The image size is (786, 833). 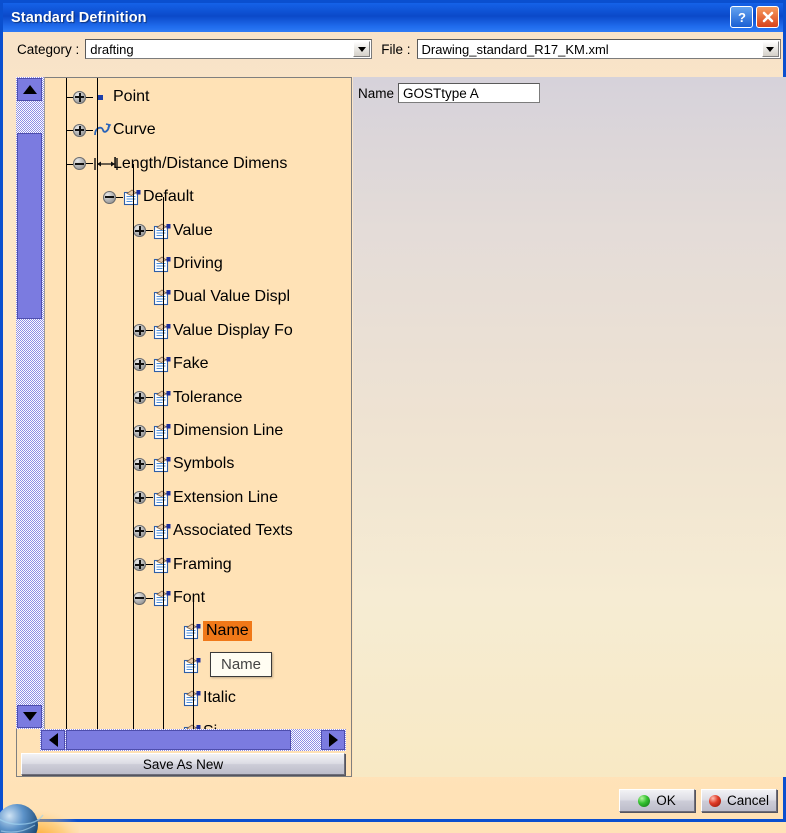 I want to click on tree-node: Curve, so click(x=114, y=130).